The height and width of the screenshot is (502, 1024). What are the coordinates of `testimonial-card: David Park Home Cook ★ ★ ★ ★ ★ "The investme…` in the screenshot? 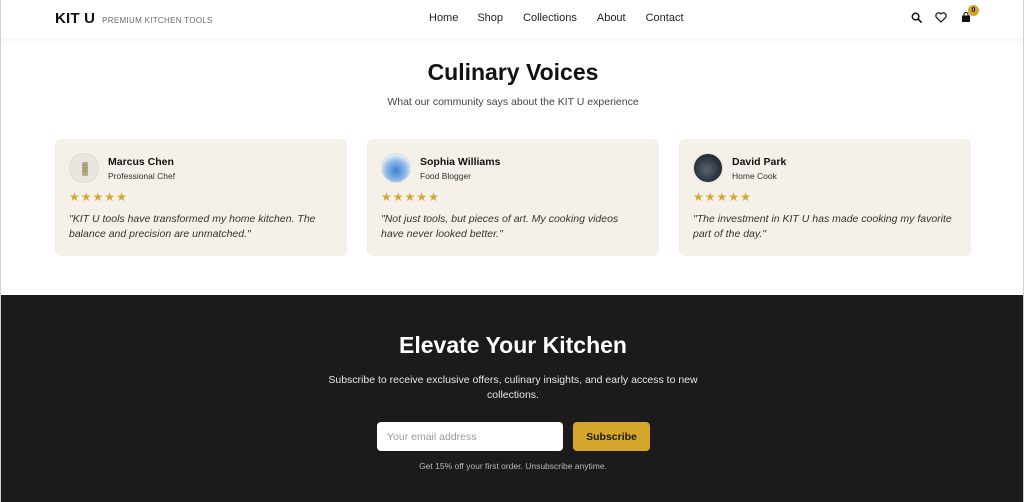 It's located at (825, 197).